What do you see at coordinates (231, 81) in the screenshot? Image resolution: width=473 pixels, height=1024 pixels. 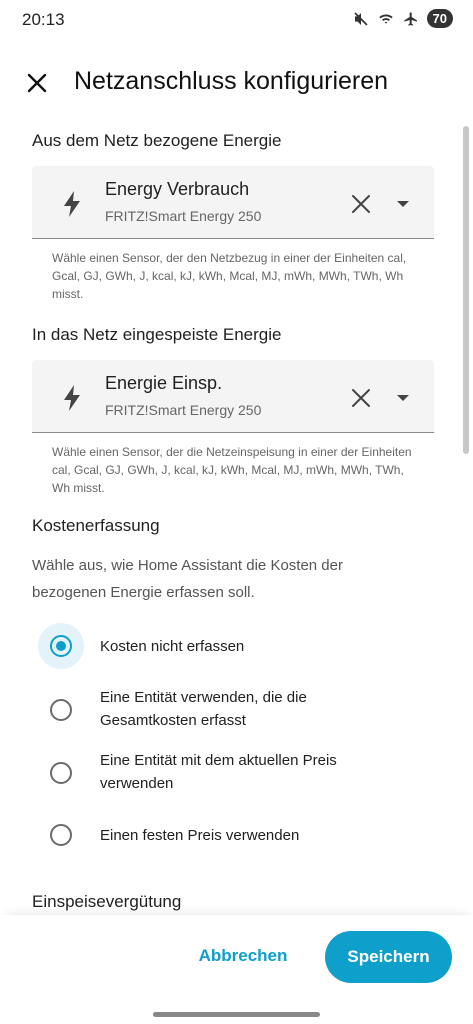 I see `dialog-title: Netzanschluss konfigurieren` at bounding box center [231, 81].